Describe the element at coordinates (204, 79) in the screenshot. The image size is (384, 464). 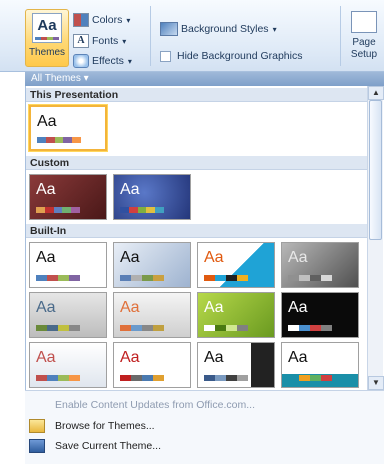
I see `all-themes-dropdown: All Themes ▾` at that location.